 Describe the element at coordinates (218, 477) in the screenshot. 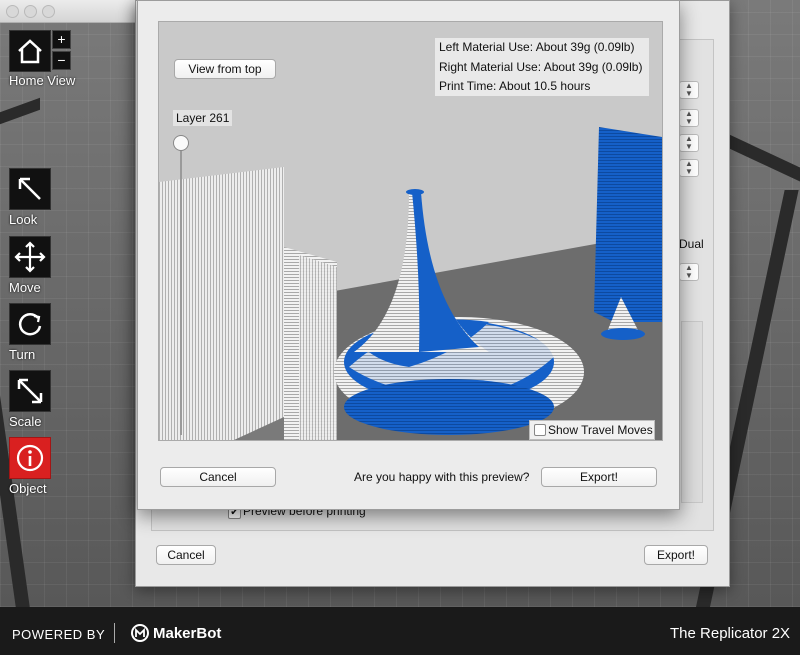

I see `preview-cancel-button: Cancel` at that location.